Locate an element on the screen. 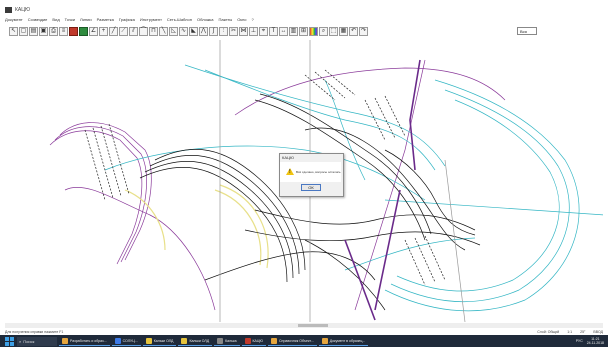 This screenshot has height=347, width=608. app-logo-icon is located at coordinates (8, 10).